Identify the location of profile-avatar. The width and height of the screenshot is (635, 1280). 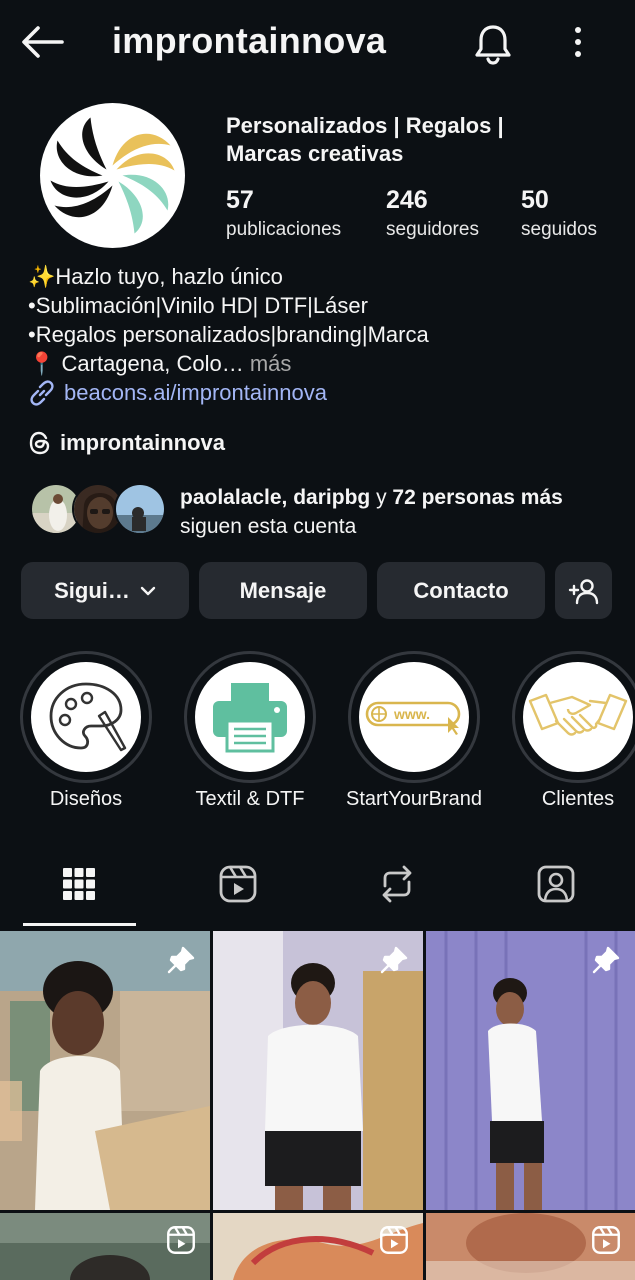
(112, 175).